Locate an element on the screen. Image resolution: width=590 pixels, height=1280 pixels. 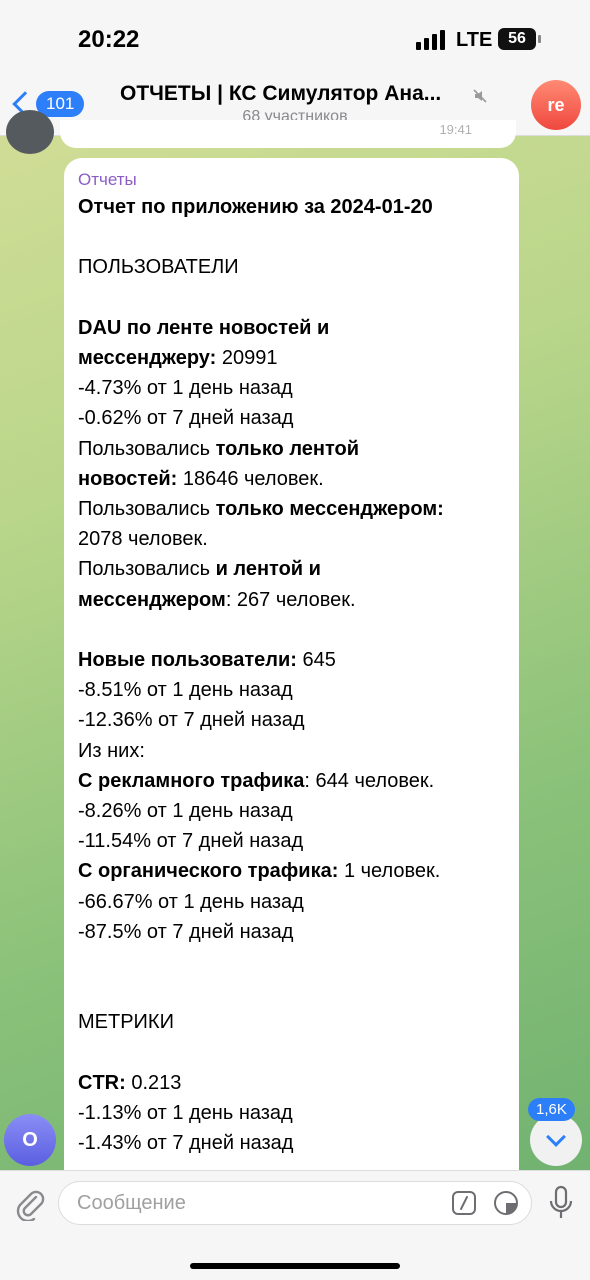
organic-change-7d: -87.5% от 7 дней назад is located at coordinates (186, 931).